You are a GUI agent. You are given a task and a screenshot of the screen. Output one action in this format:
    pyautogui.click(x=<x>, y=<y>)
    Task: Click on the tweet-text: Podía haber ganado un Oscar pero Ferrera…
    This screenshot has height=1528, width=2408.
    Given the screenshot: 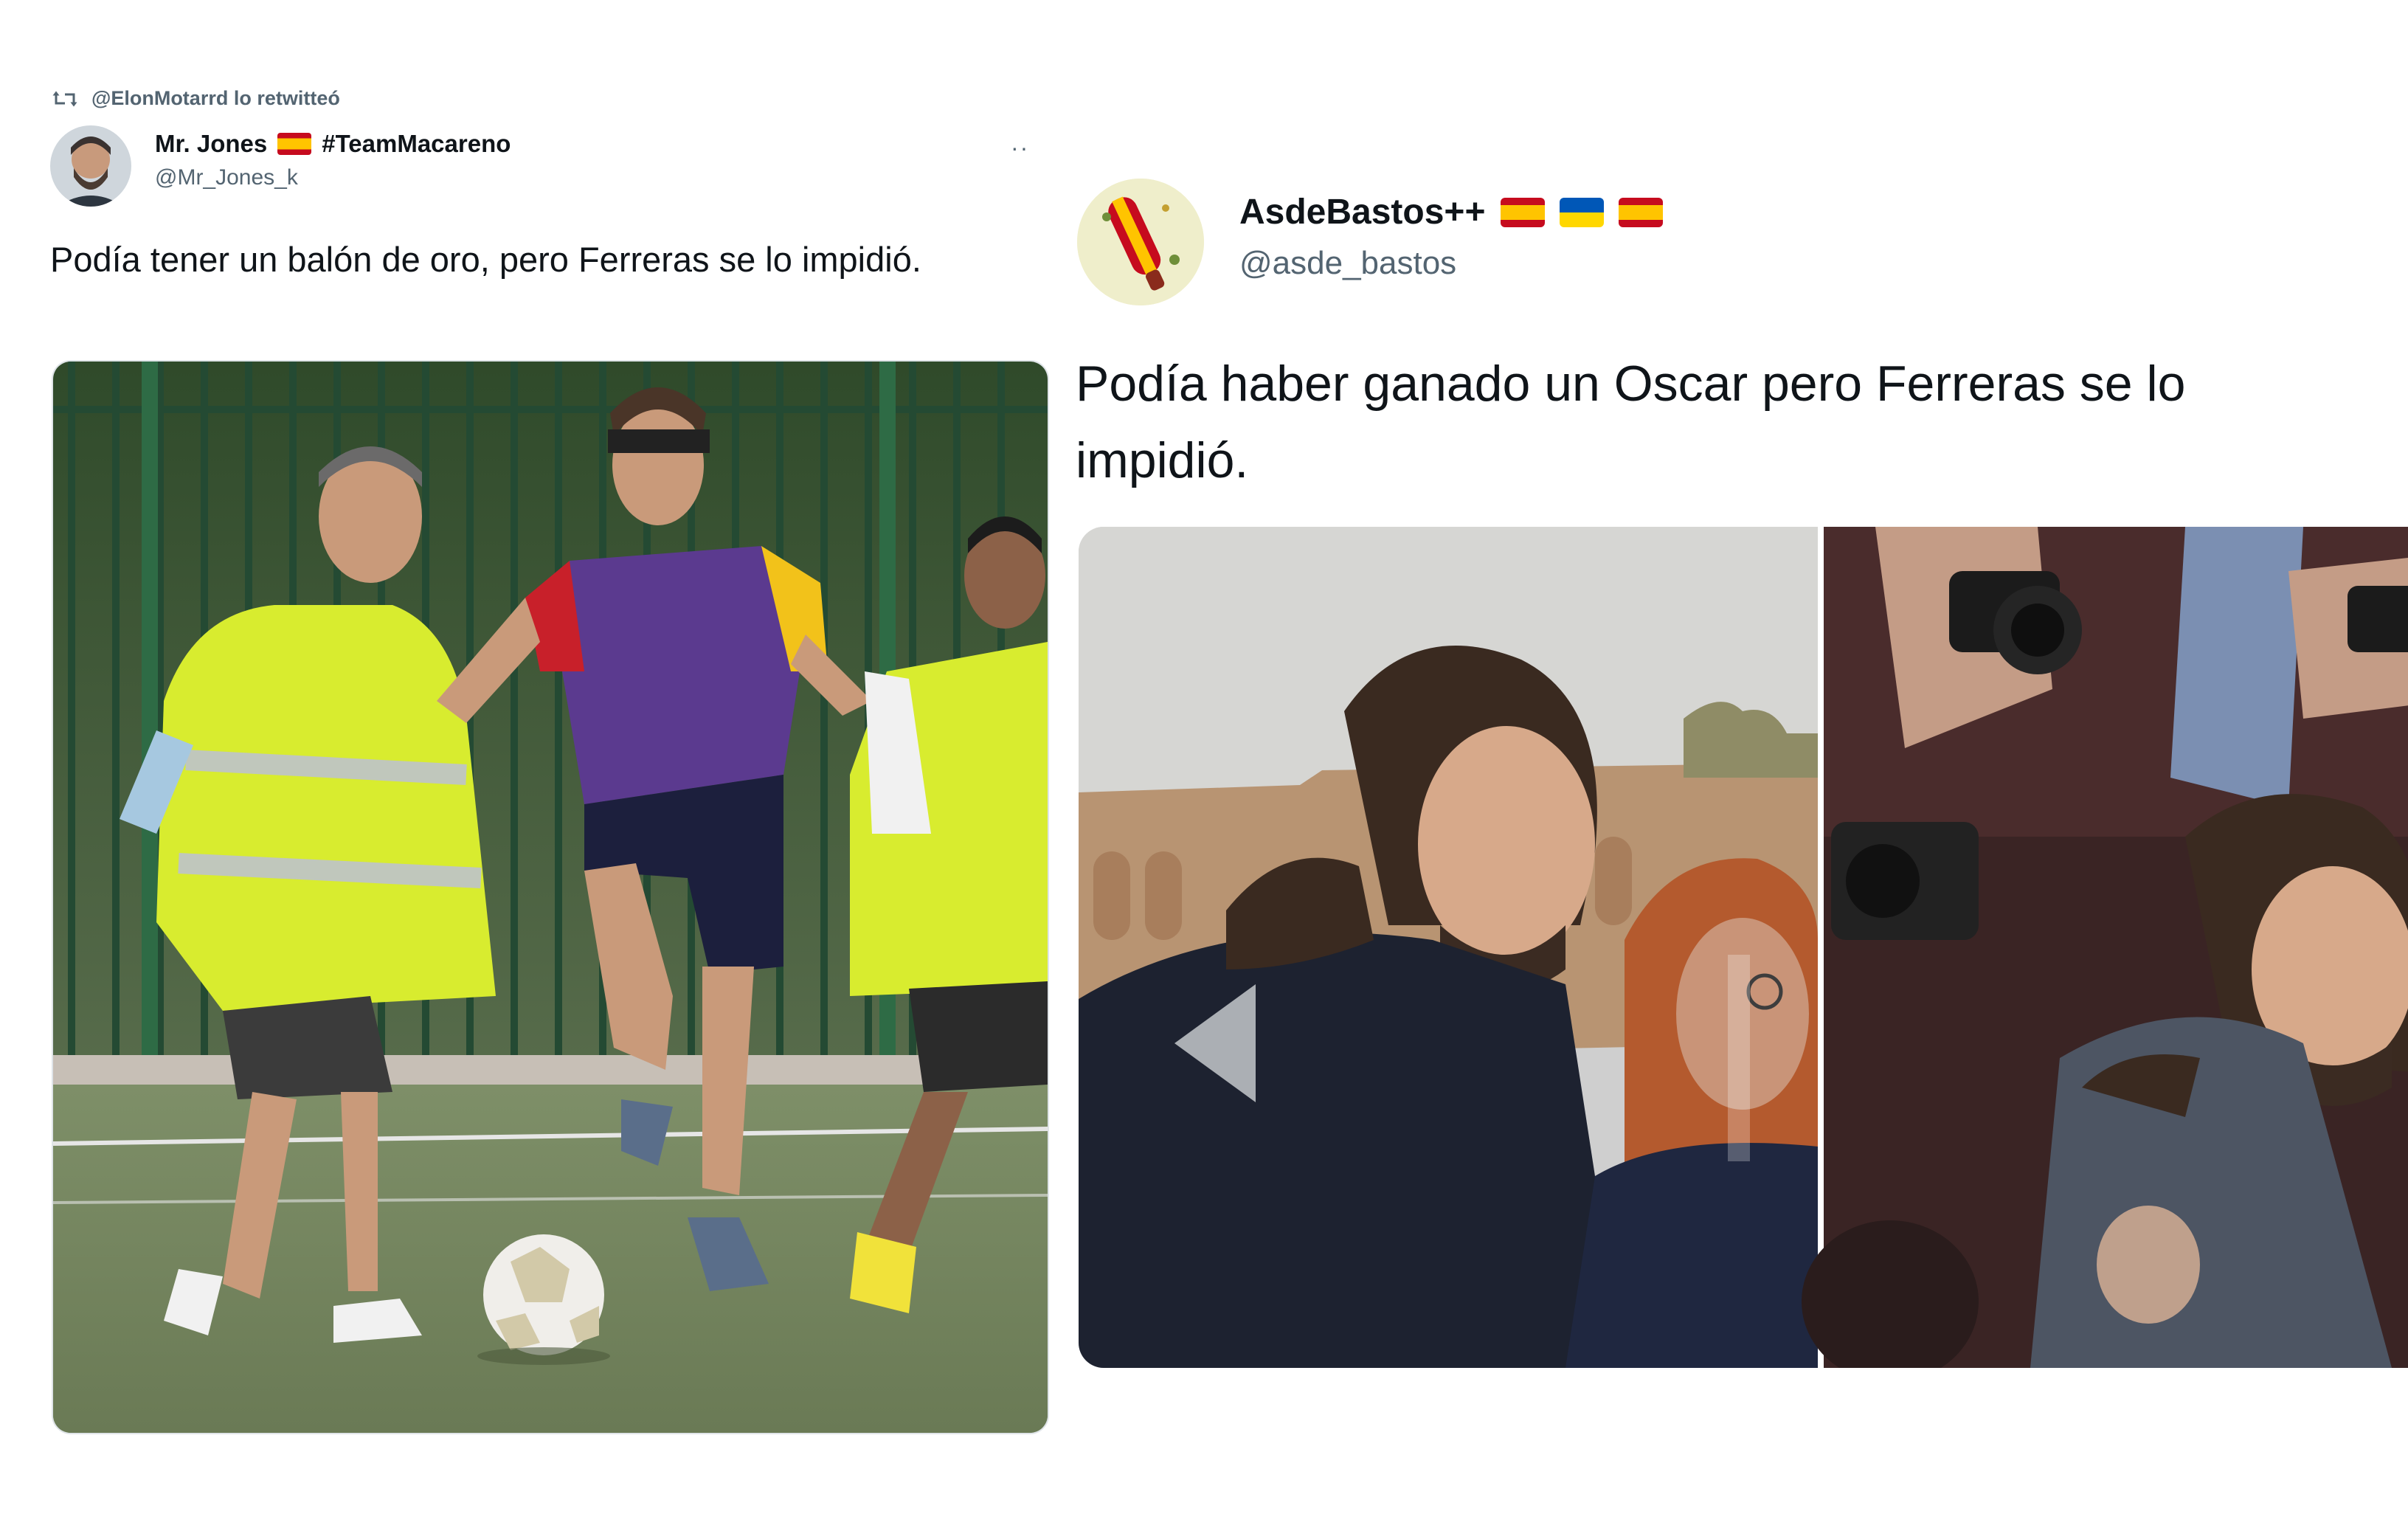 What is the action you would take?
    pyautogui.click(x=1742, y=422)
    